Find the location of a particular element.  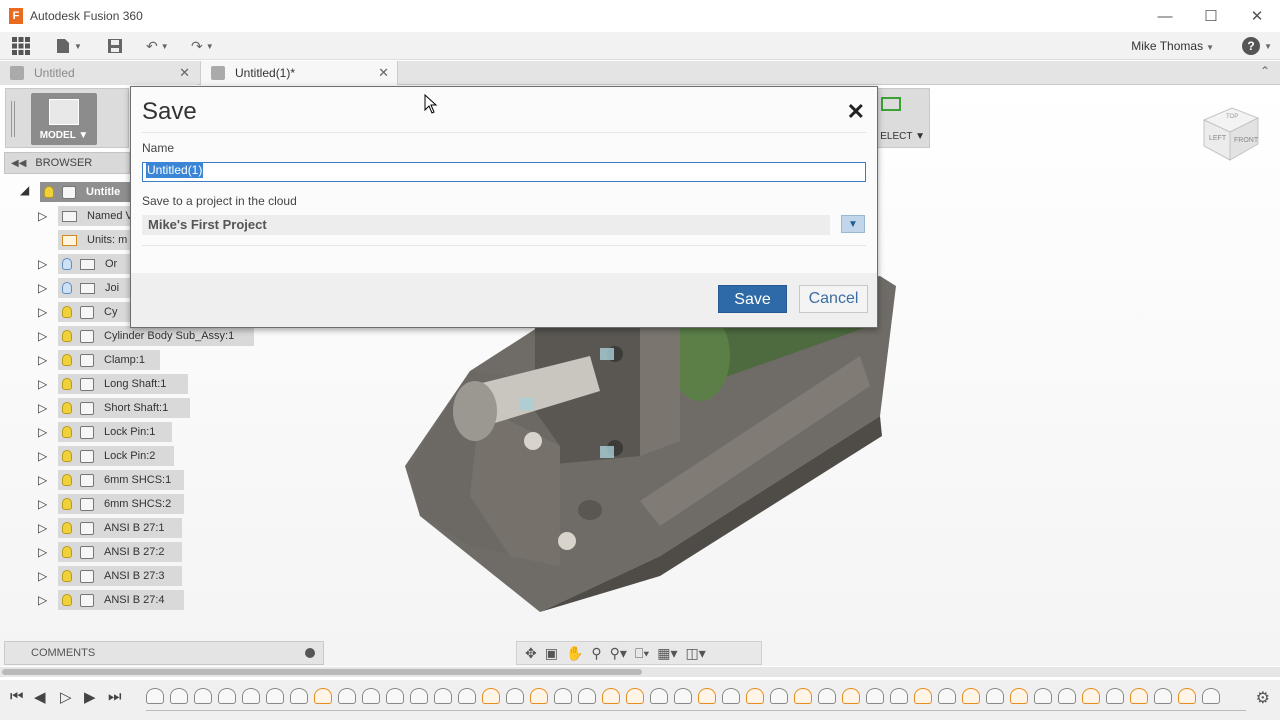

tree-item-chip: Lock Pin:2 is located at coordinates (116, 456).